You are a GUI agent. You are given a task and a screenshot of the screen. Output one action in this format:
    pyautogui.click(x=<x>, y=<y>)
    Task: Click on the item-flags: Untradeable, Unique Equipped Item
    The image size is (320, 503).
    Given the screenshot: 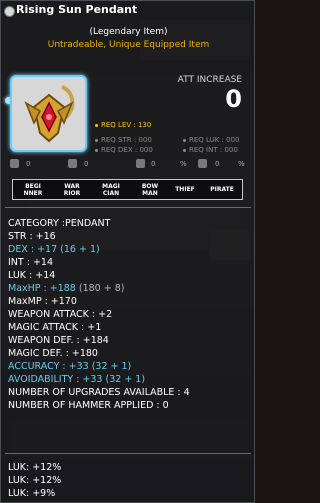 What is the action you would take?
    pyautogui.click(x=128, y=45)
    